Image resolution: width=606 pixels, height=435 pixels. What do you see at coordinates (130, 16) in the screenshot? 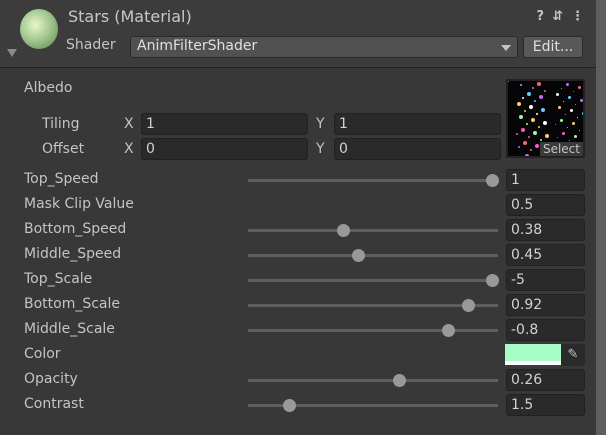
I see `material-title: Stars (Material)` at bounding box center [130, 16].